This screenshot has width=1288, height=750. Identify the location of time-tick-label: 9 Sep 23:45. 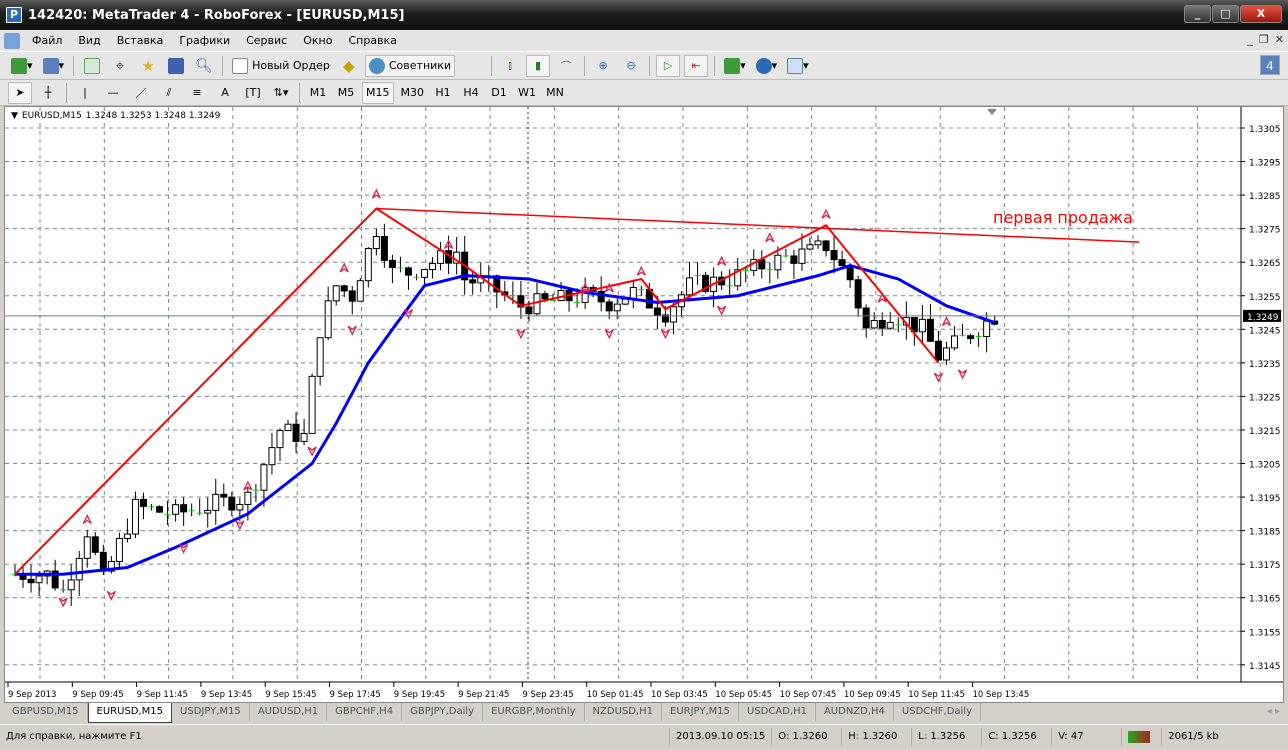
(547, 695).